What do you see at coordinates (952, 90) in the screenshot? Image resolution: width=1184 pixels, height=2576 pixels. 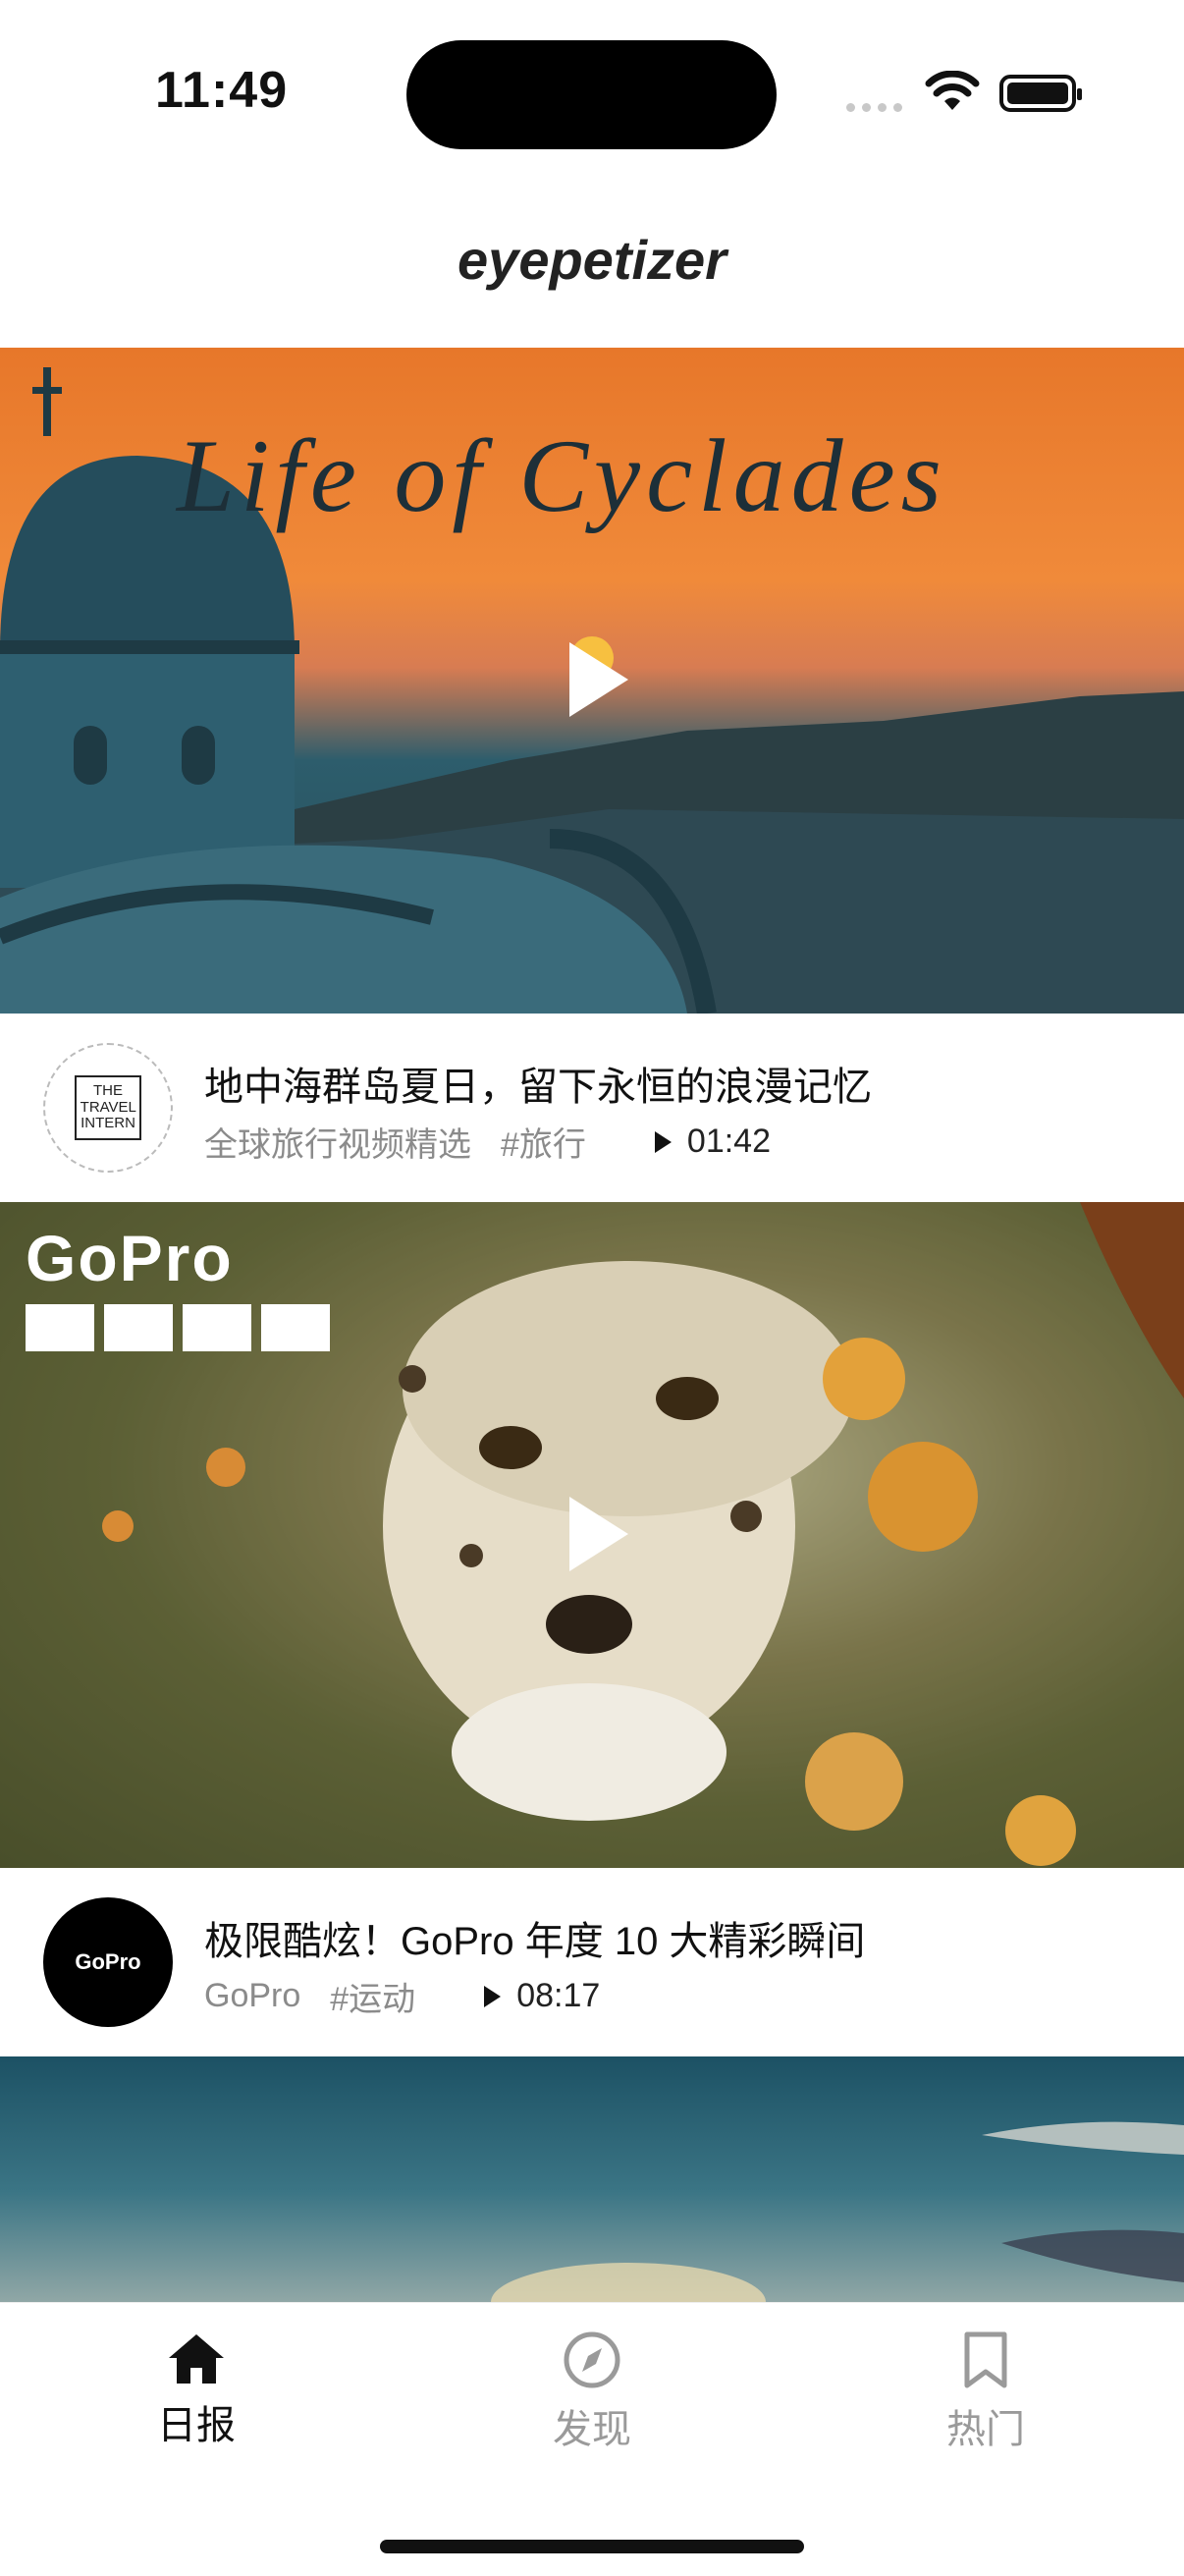 I see `wifi-icon` at bounding box center [952, 90].